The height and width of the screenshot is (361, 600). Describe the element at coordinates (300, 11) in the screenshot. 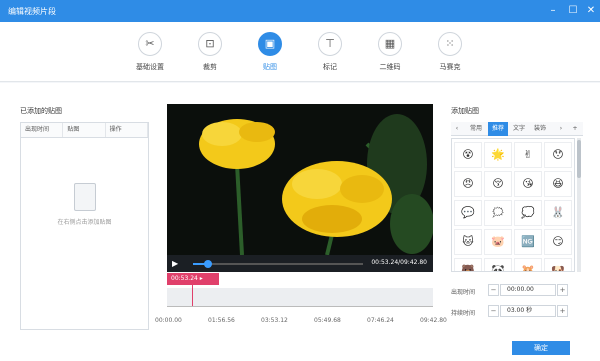

I see `title-bar: 编辑视频片段 – ☐ ✕` at that location.